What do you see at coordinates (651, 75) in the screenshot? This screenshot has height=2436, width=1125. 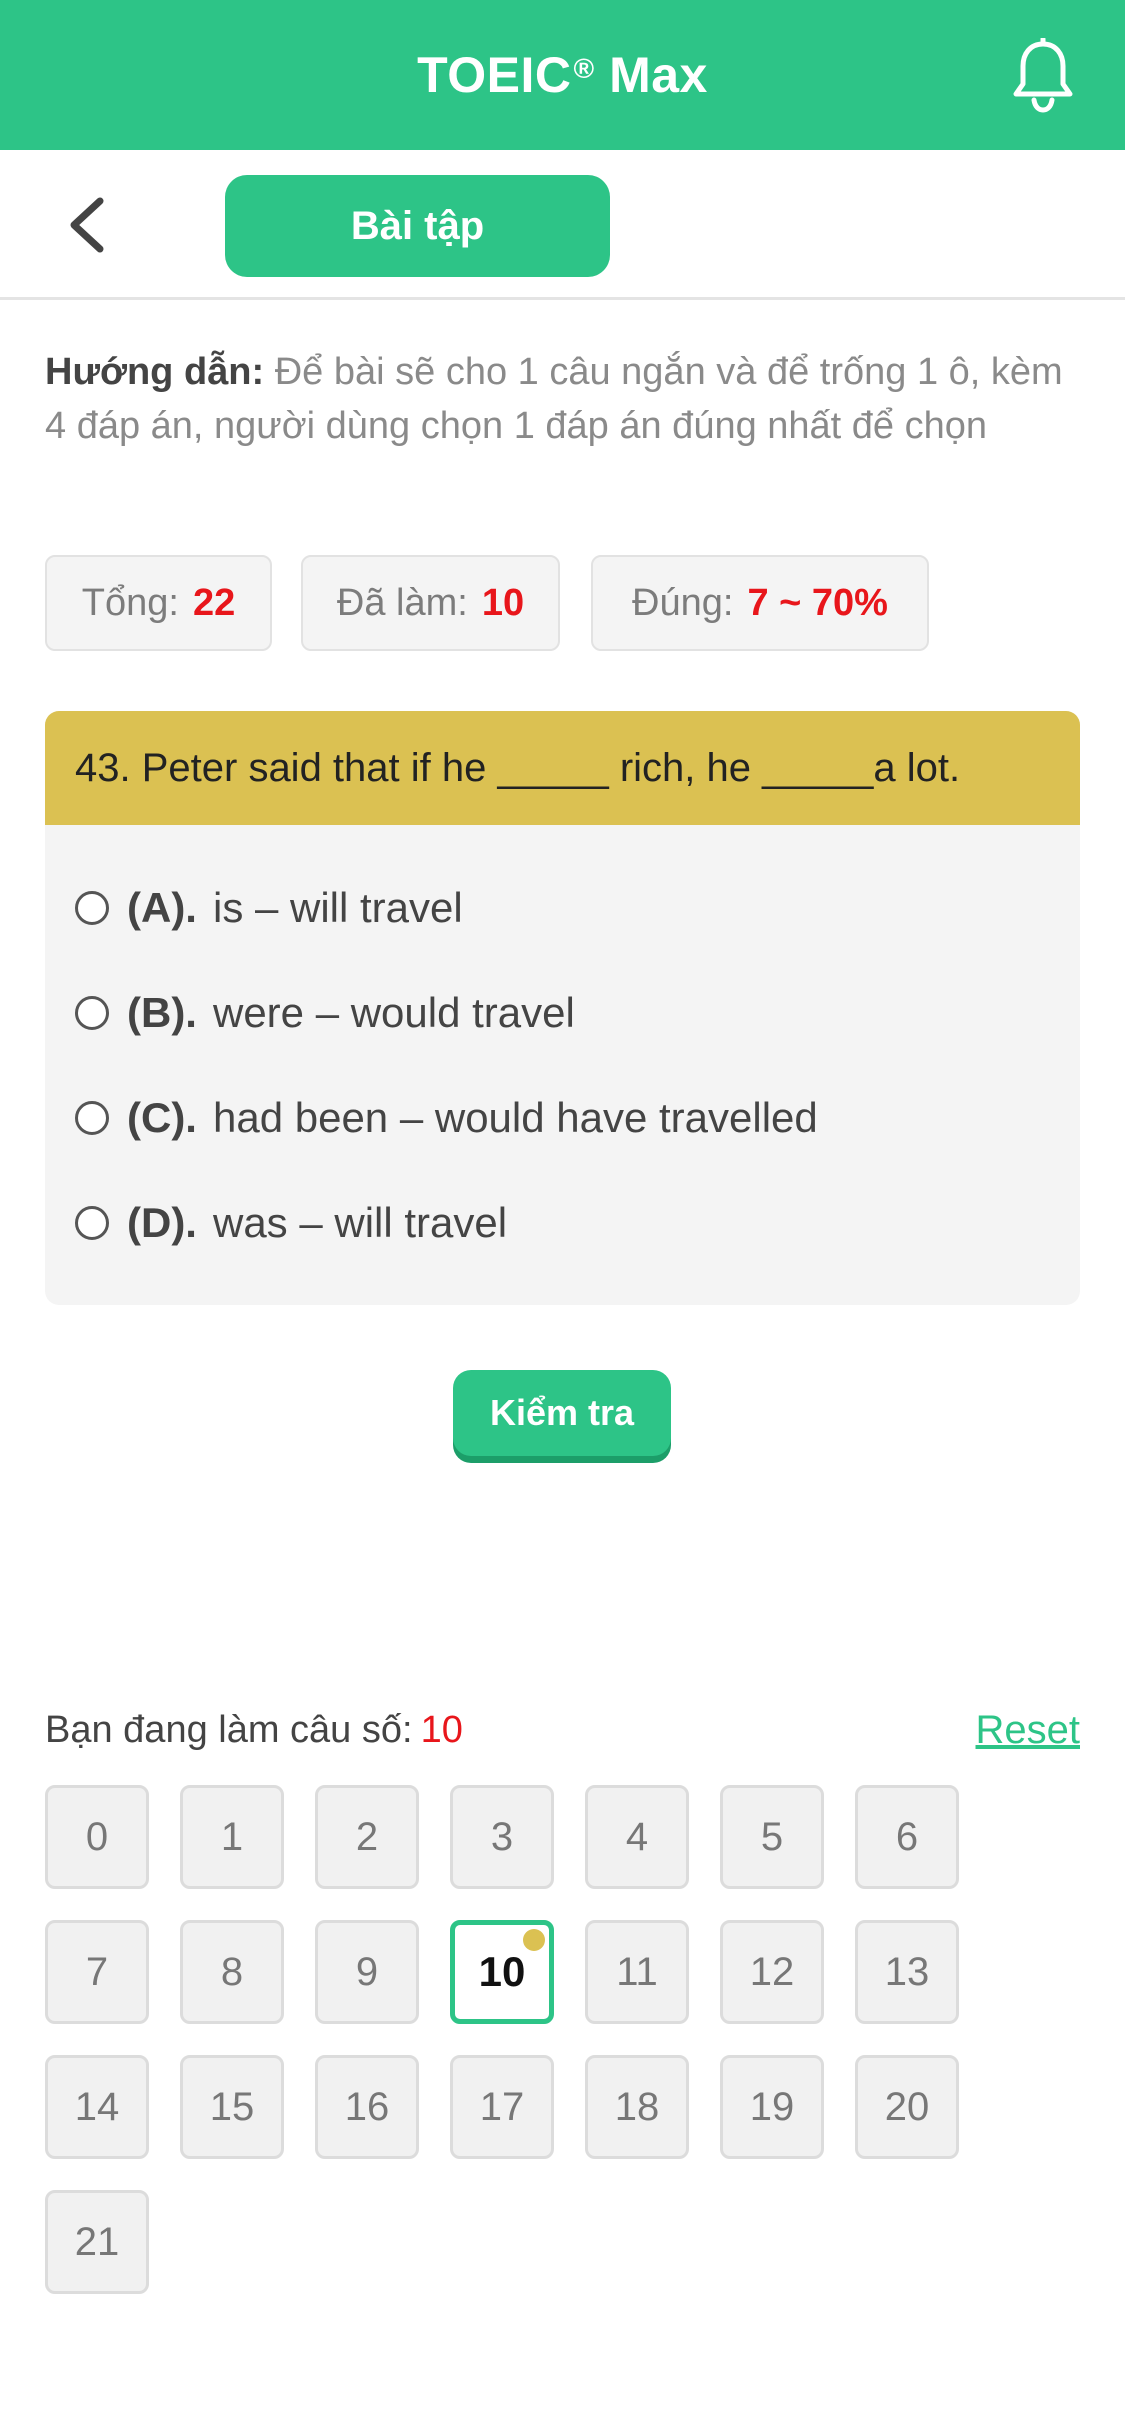 I see `app-title-suffix: Max` at bounding box center [651, 75].